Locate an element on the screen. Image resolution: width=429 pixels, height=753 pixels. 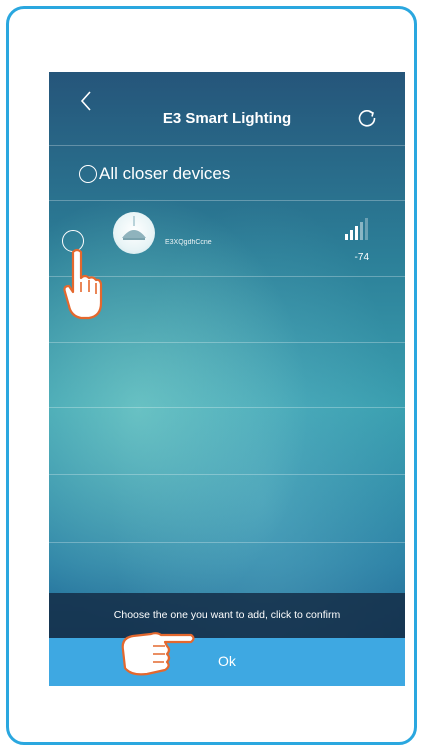
lamp-avatar-icon is located at coordinates (134, 233).